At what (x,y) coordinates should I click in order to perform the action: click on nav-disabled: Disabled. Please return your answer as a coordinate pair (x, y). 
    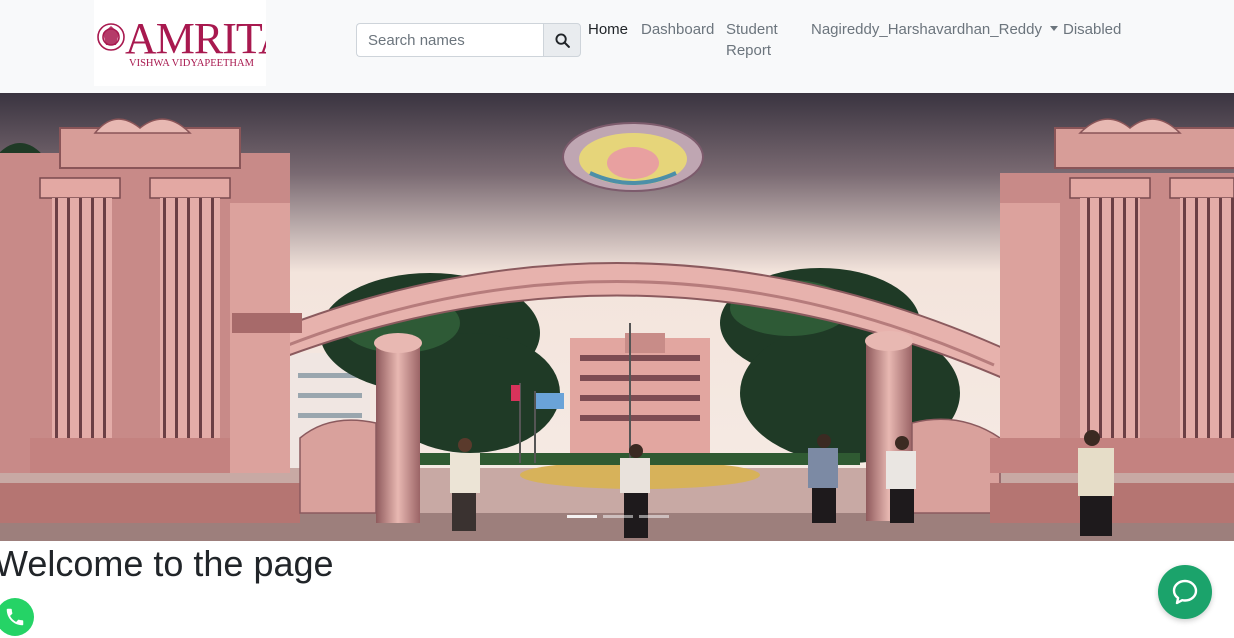
    Looking at the image, I should click on (1092, 29).